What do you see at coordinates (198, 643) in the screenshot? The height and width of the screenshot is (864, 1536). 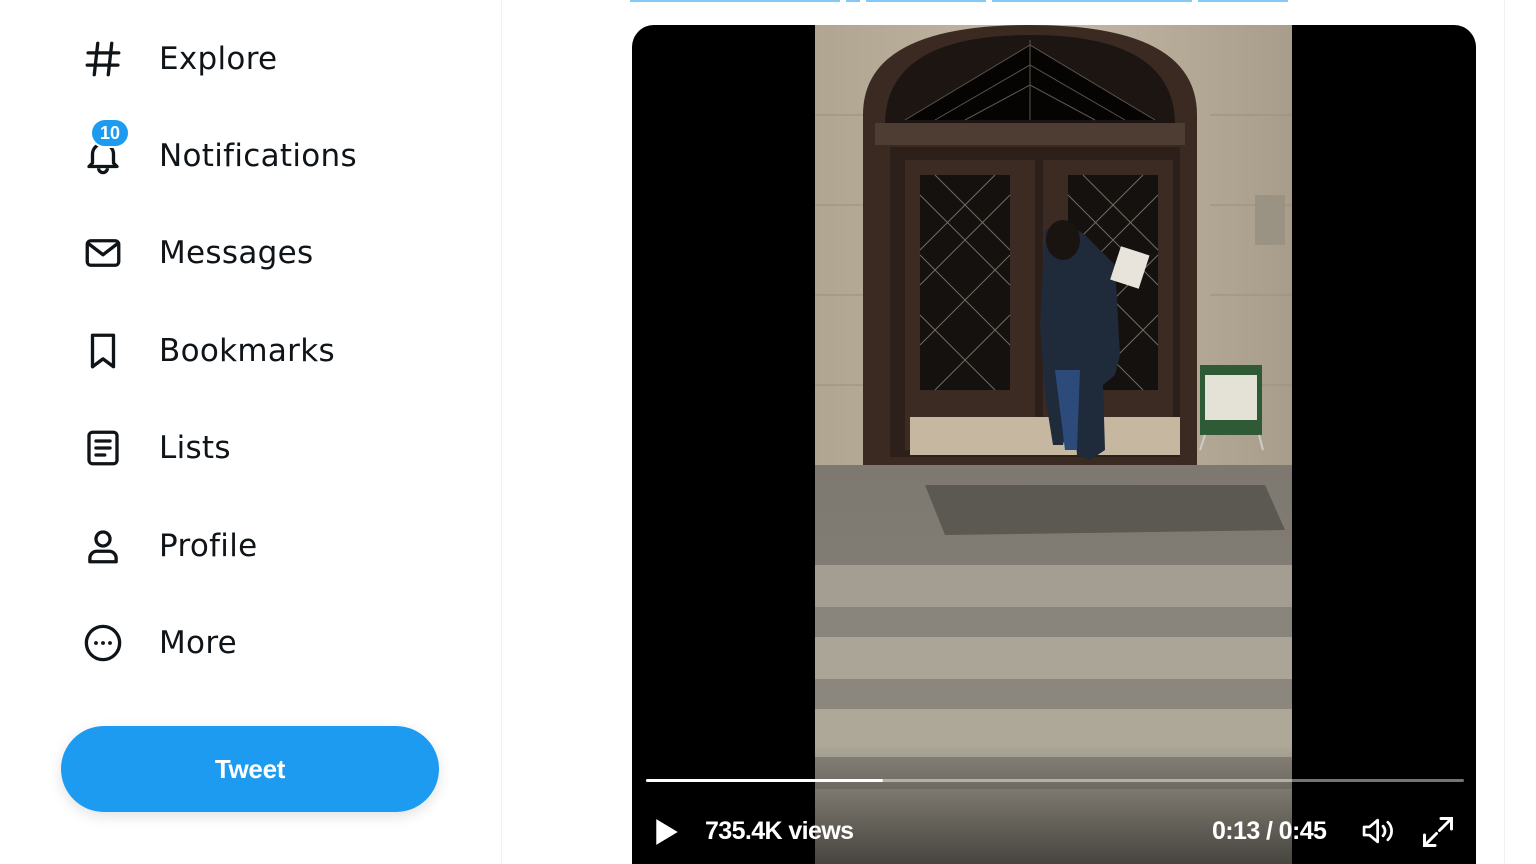 I see `sidebar-item-label: More` at bounding box center [198, 643].